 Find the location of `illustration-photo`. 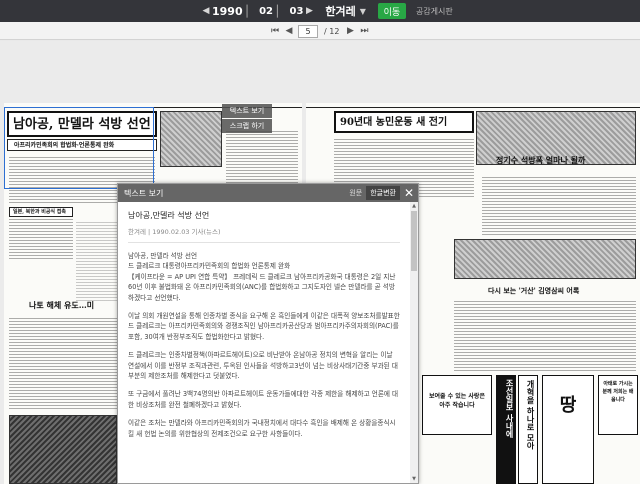

illustration-photo is located at coordinates (545, 259).